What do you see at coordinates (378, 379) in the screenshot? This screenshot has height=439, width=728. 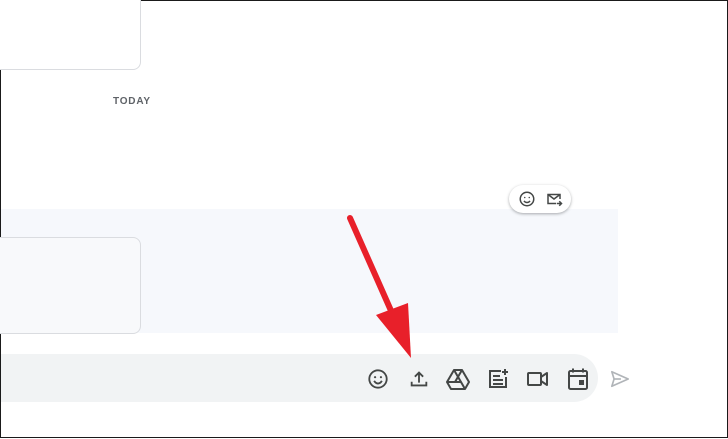 I see `emoji-icon` at bounding box center [378, 379].